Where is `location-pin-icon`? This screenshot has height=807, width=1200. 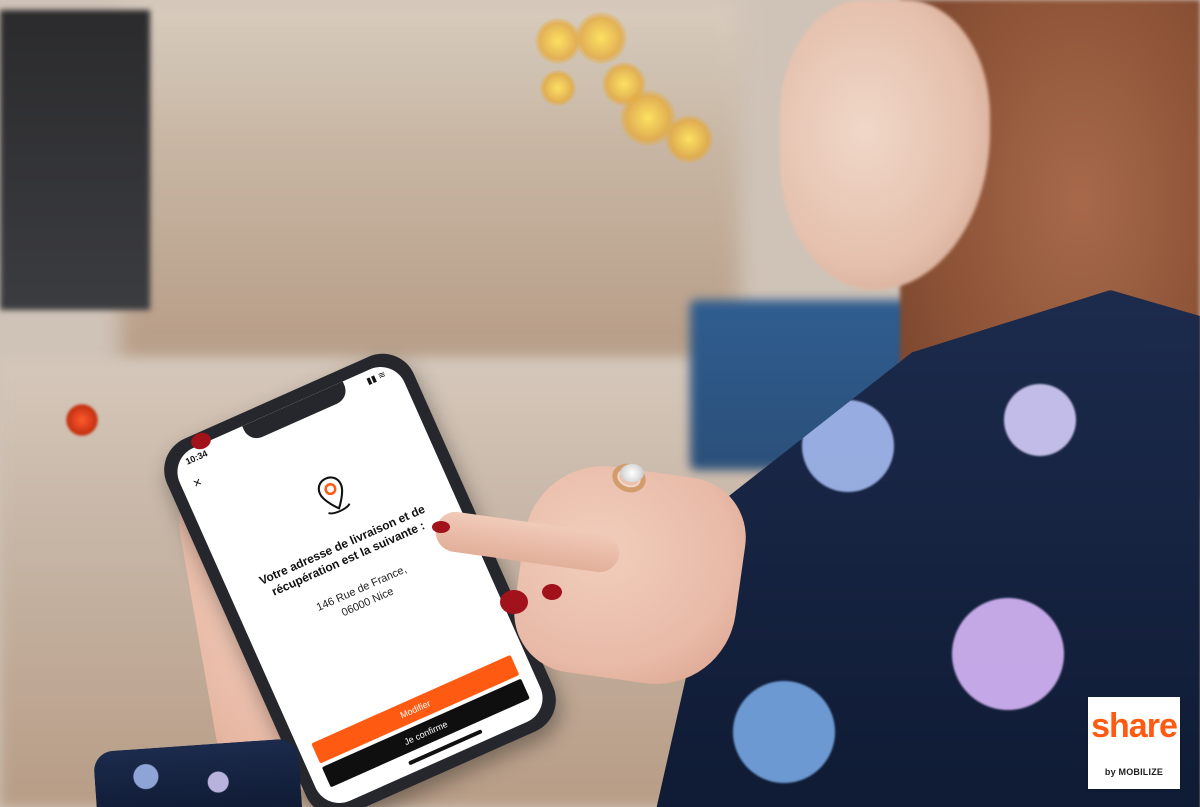 location-pin-icon is located at coordinates (334, 495).